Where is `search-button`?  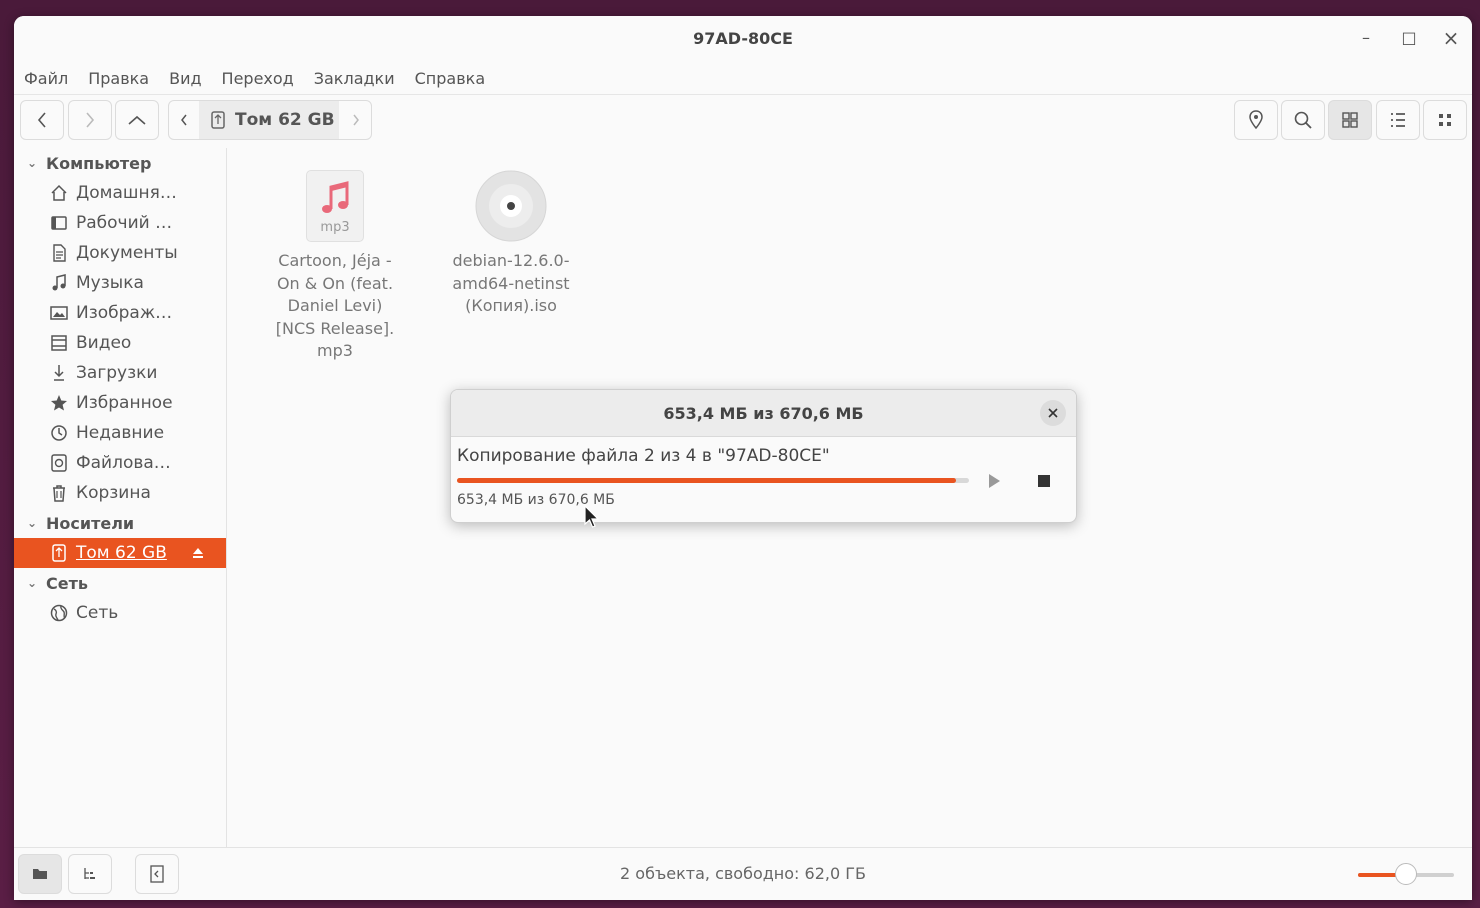 search-button is located at coordinates (1303, 120).